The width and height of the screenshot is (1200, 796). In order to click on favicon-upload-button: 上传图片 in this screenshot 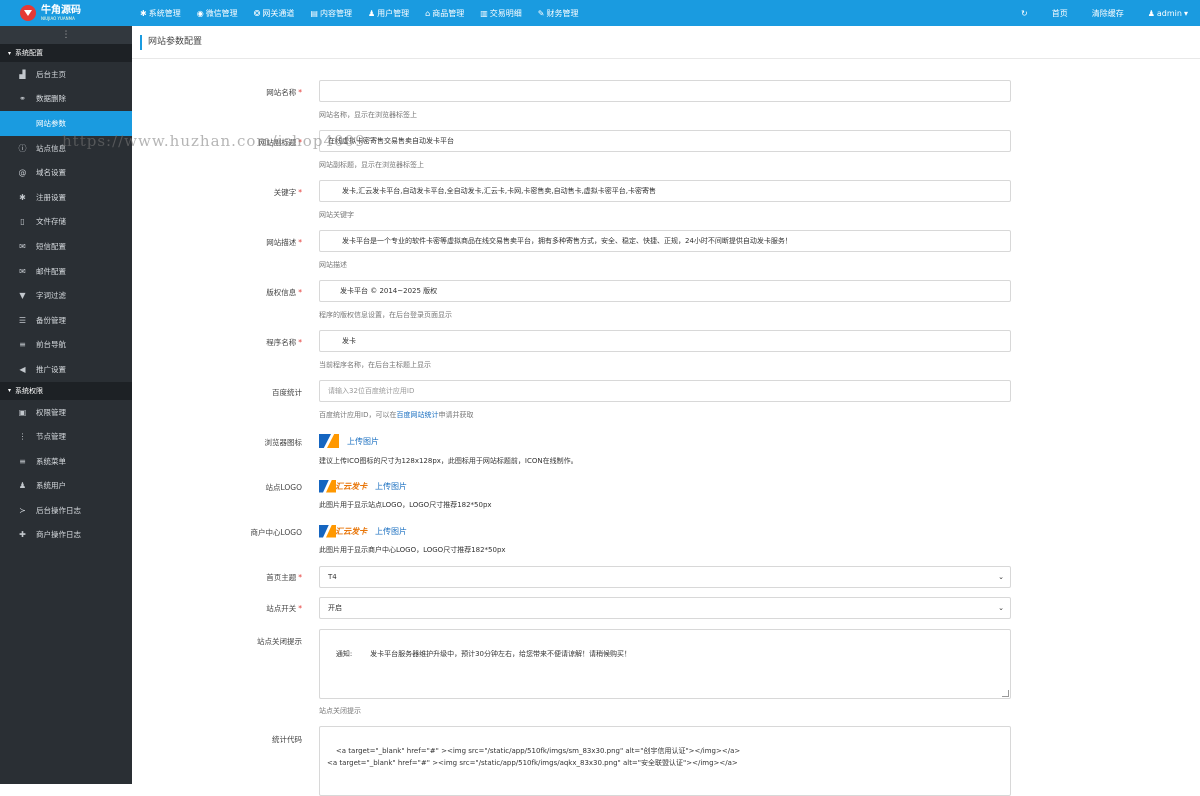, I will do `click(363, 441)`.